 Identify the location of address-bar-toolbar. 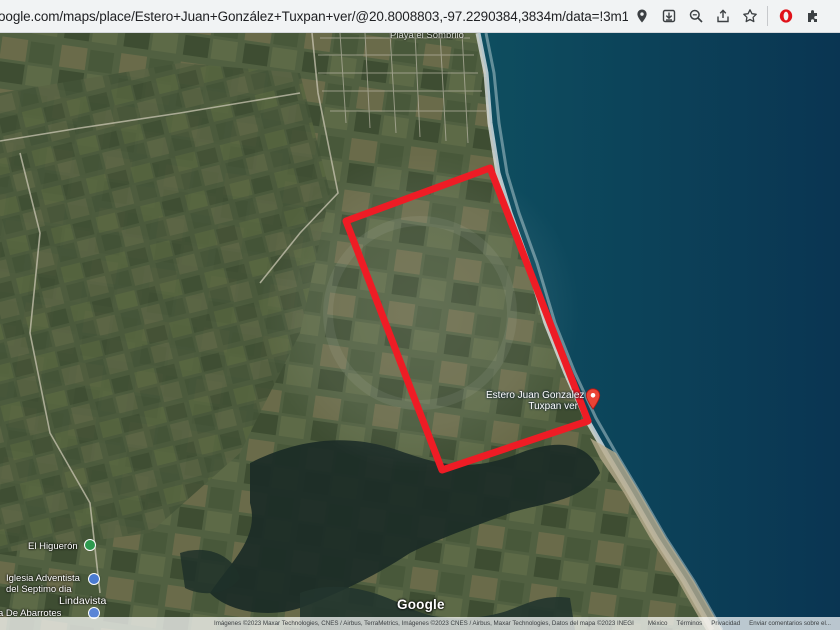
(727, 16).